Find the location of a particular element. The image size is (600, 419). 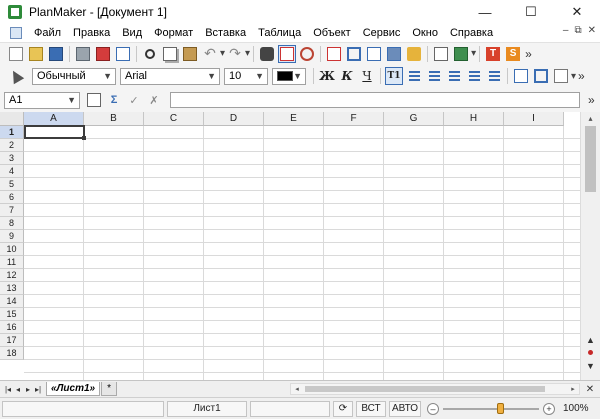

sheet-tab-1: «Лист1» is located at coordinates (73, 389).